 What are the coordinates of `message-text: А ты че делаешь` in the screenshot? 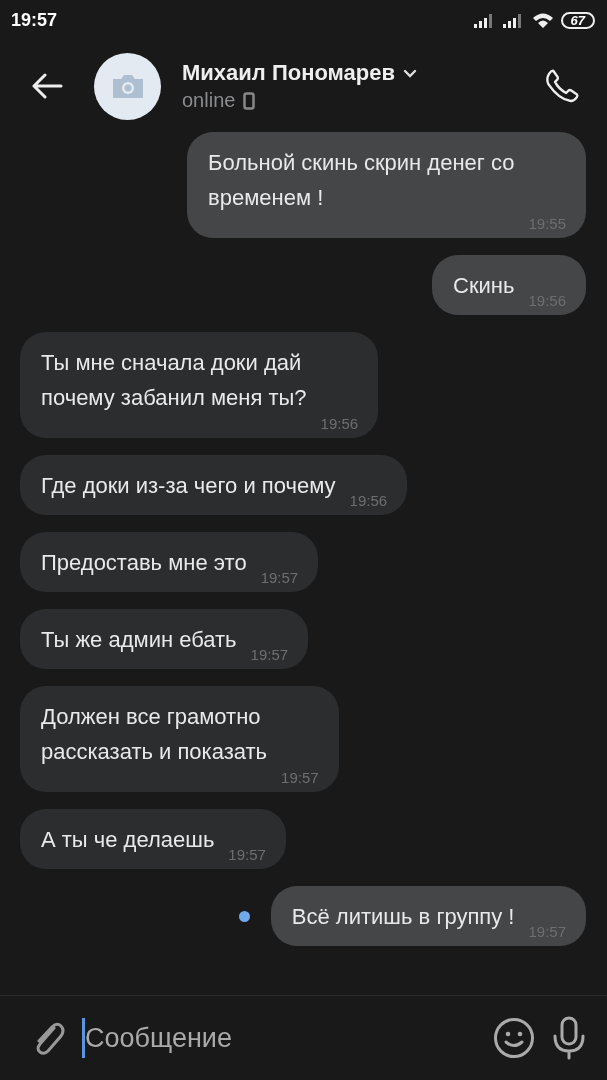 It's located at (128, 840).